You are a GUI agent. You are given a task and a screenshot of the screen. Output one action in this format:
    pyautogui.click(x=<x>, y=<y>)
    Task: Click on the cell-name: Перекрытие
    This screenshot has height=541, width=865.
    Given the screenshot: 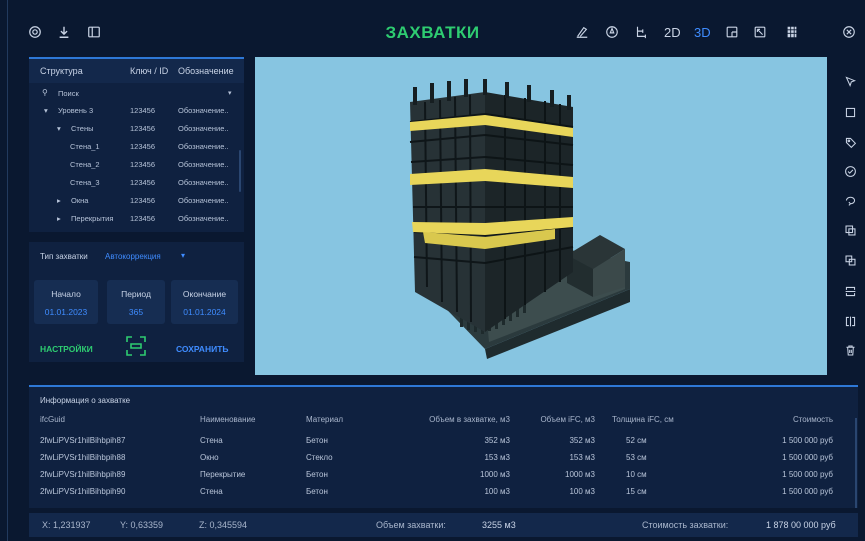 What is the action you would take?
    pyautogui.click(x=223, y=474)
    